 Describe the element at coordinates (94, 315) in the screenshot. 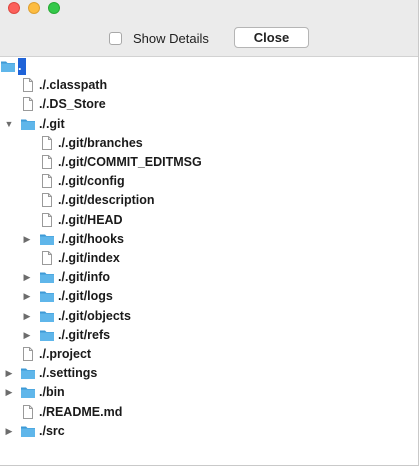

I see `tree-item-label: ./.git/objects` at that location.